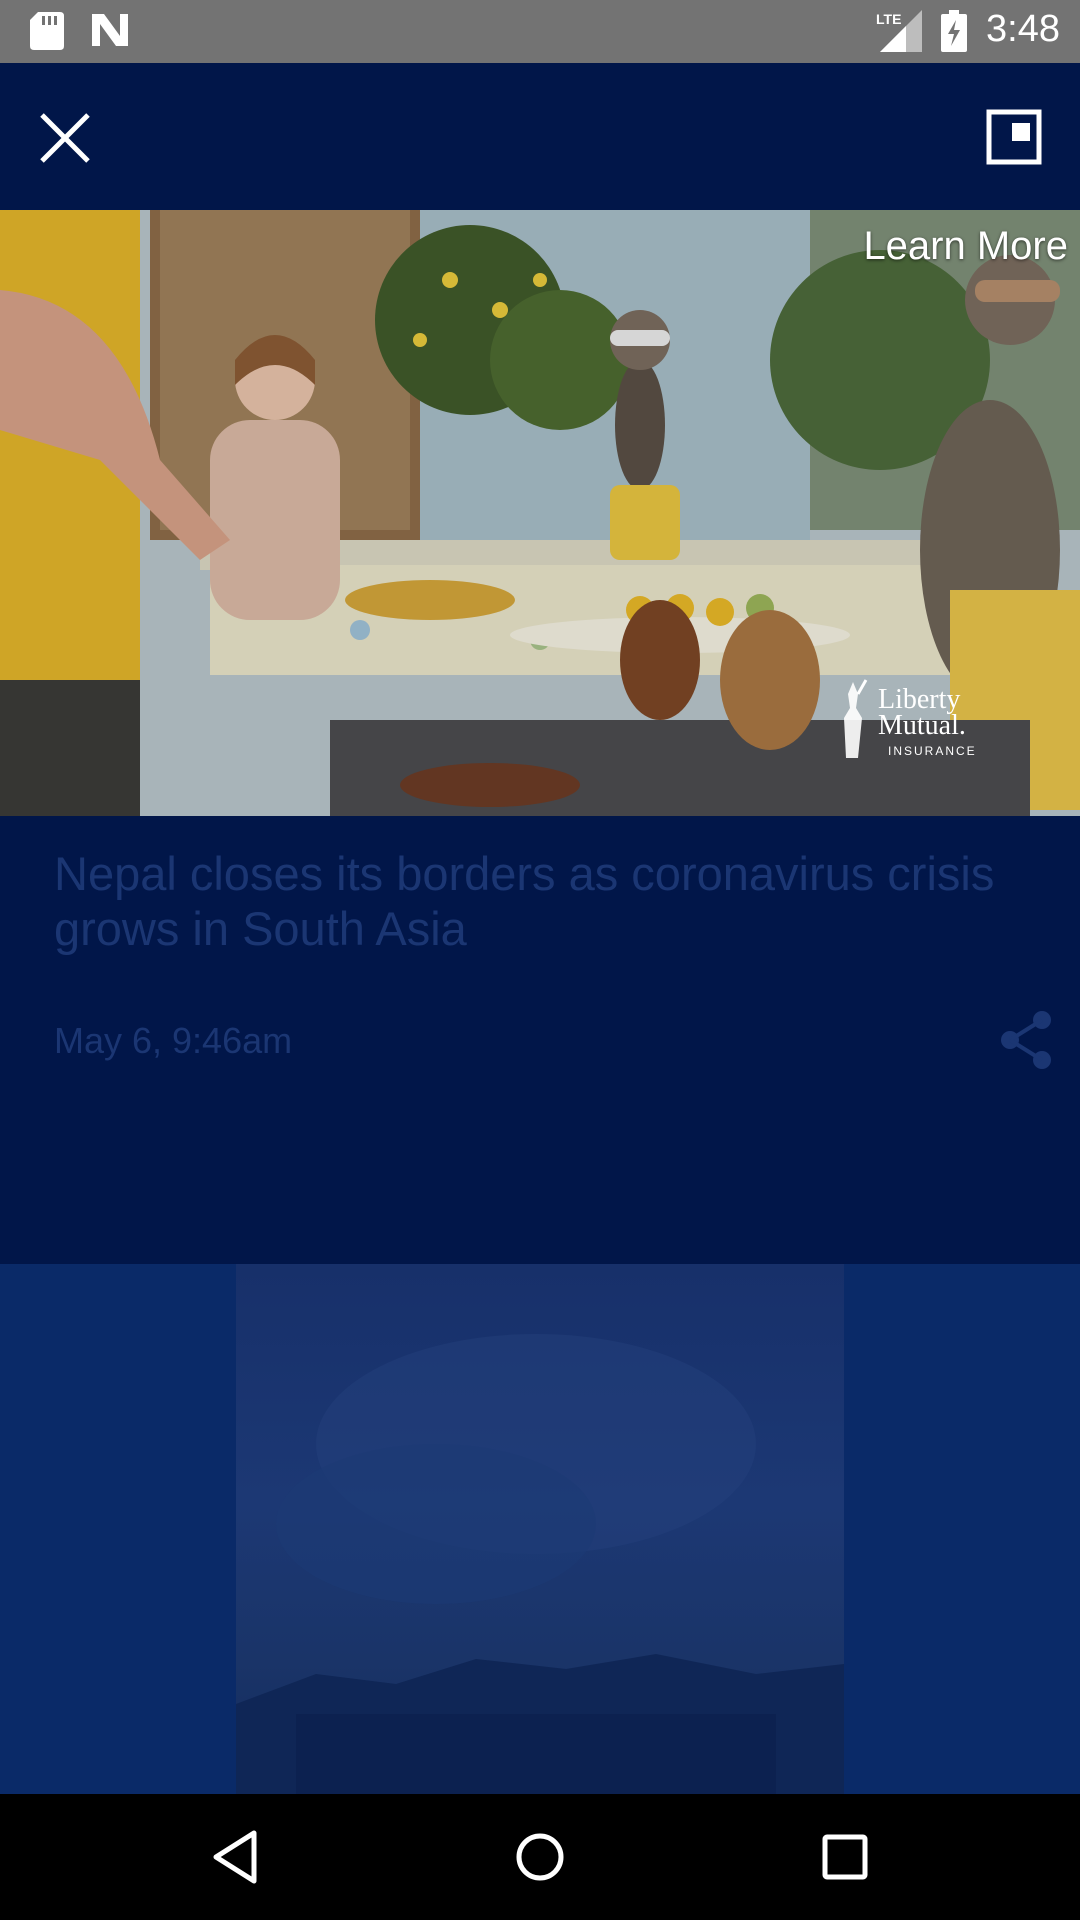  I want to click on status-clock: 3:48, so click(1023, 29).